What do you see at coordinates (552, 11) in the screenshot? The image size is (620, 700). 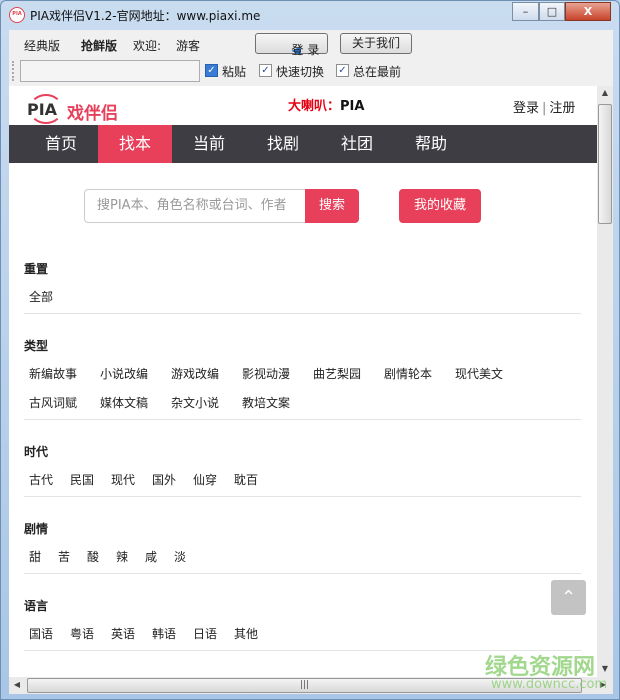 I see `maximize-button: □` at bounding box center [552, 11].